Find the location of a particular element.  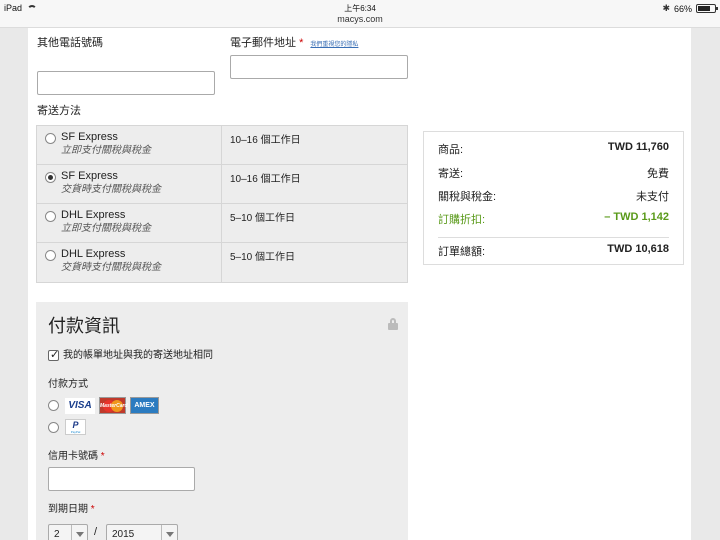

privacy-link: 我們重視您的隱私 is located at coordinates (334, 45).